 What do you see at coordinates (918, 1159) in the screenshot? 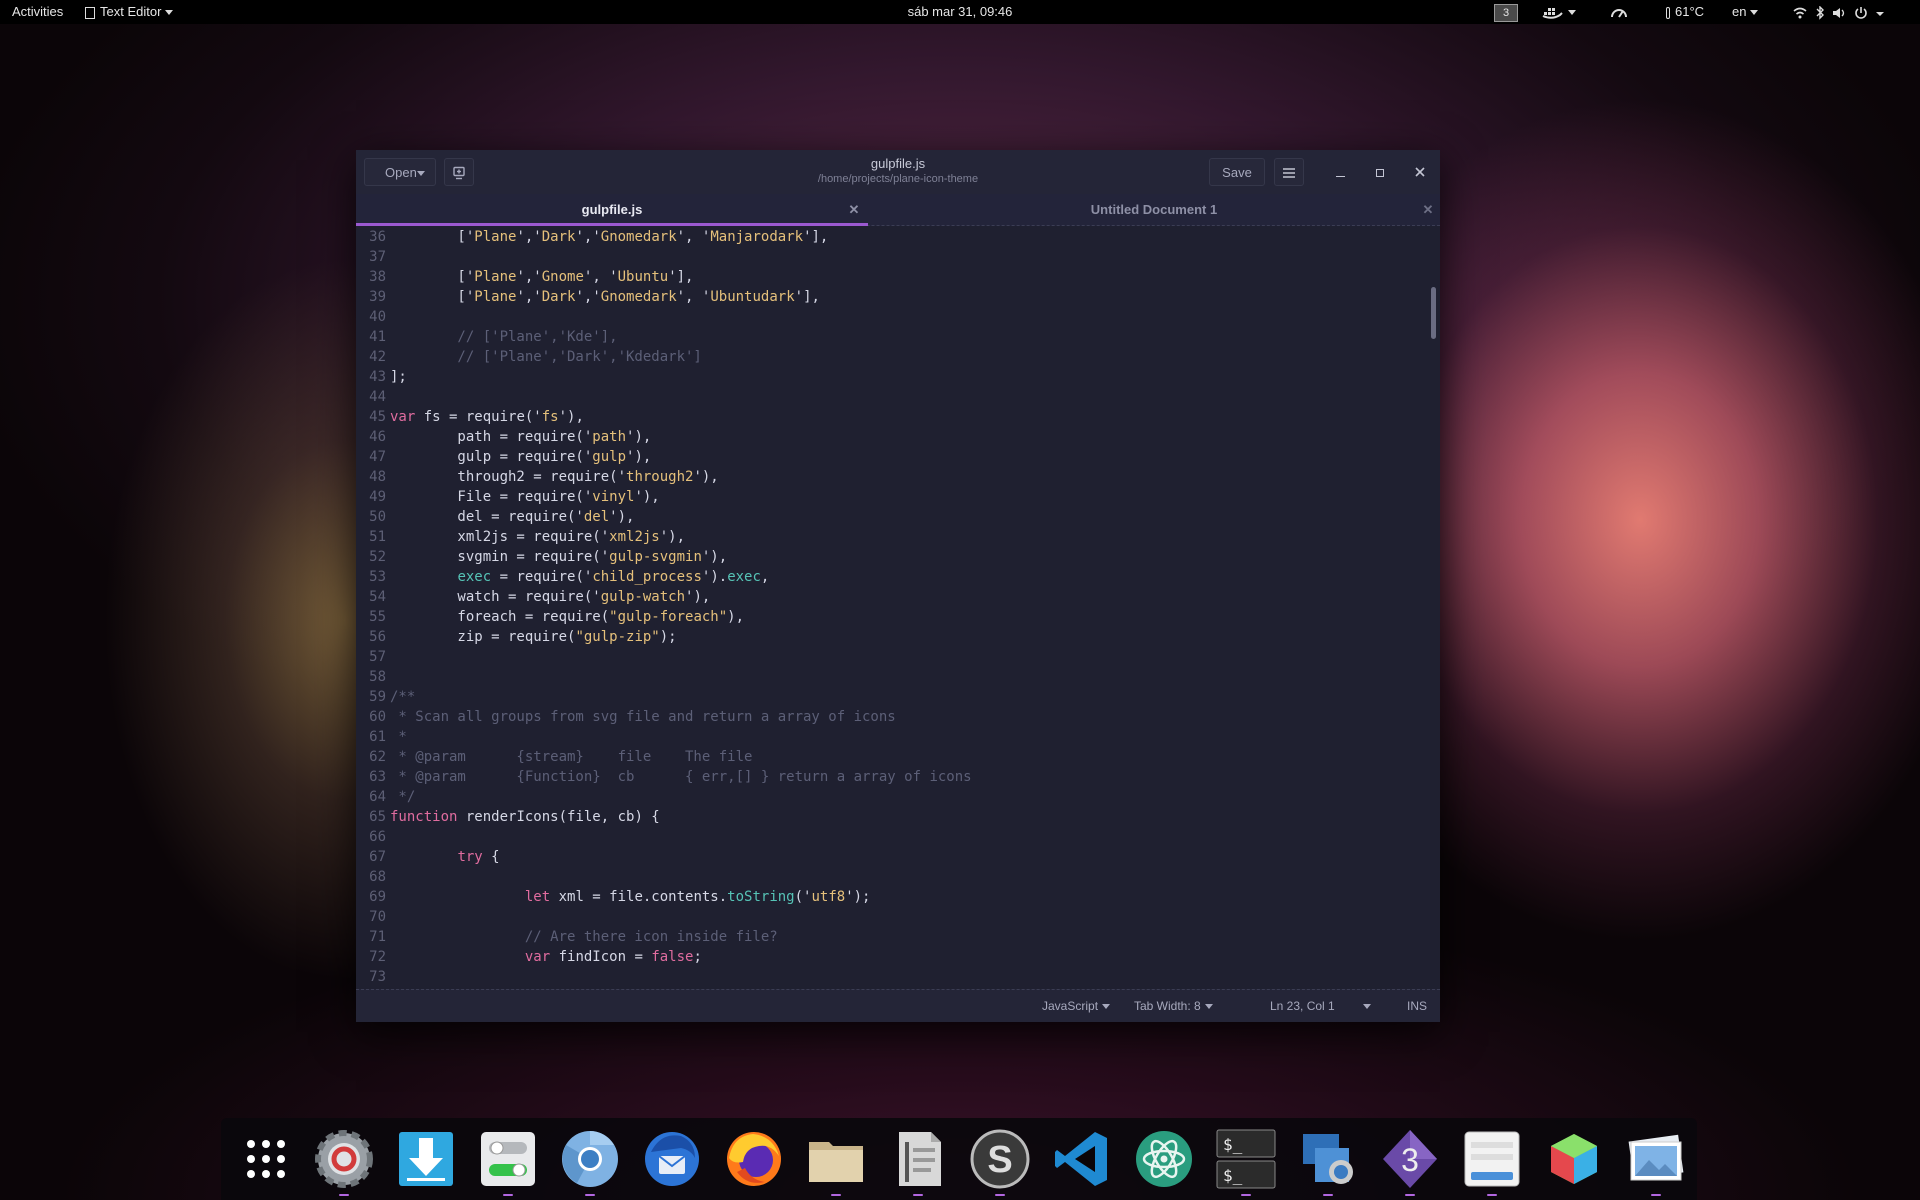
I see `archive-icon` at bounding box center [918, 1159].